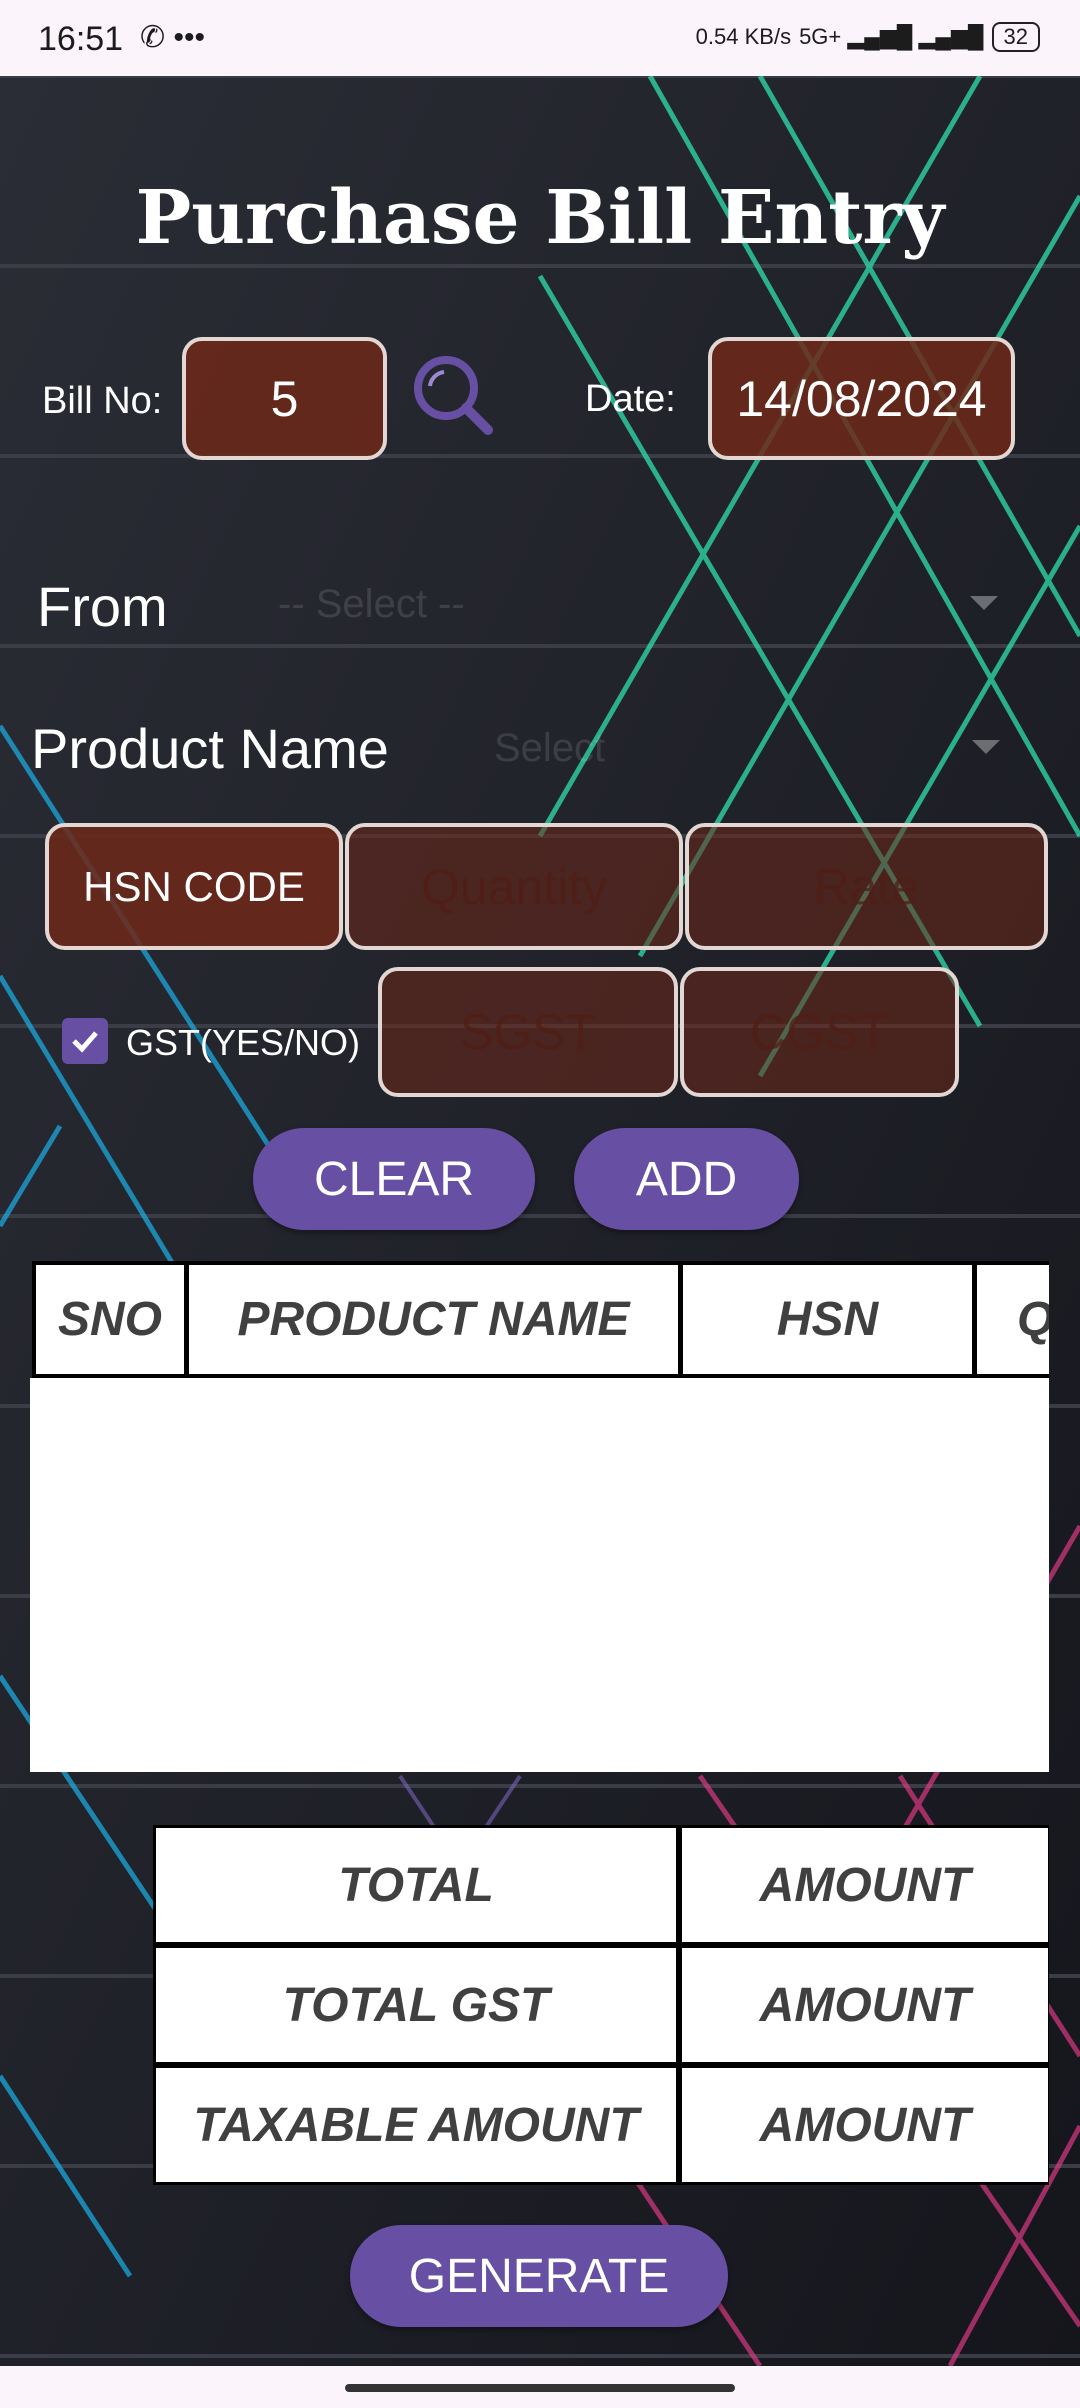 Image resolution: width=1080 pixels, height=2408 pixels. I want to click on date-label: Date:, so click(630, 399).